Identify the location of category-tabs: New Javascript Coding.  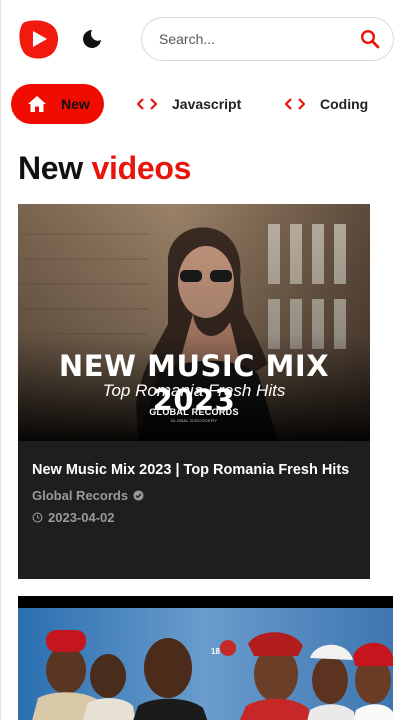
(208, 104).